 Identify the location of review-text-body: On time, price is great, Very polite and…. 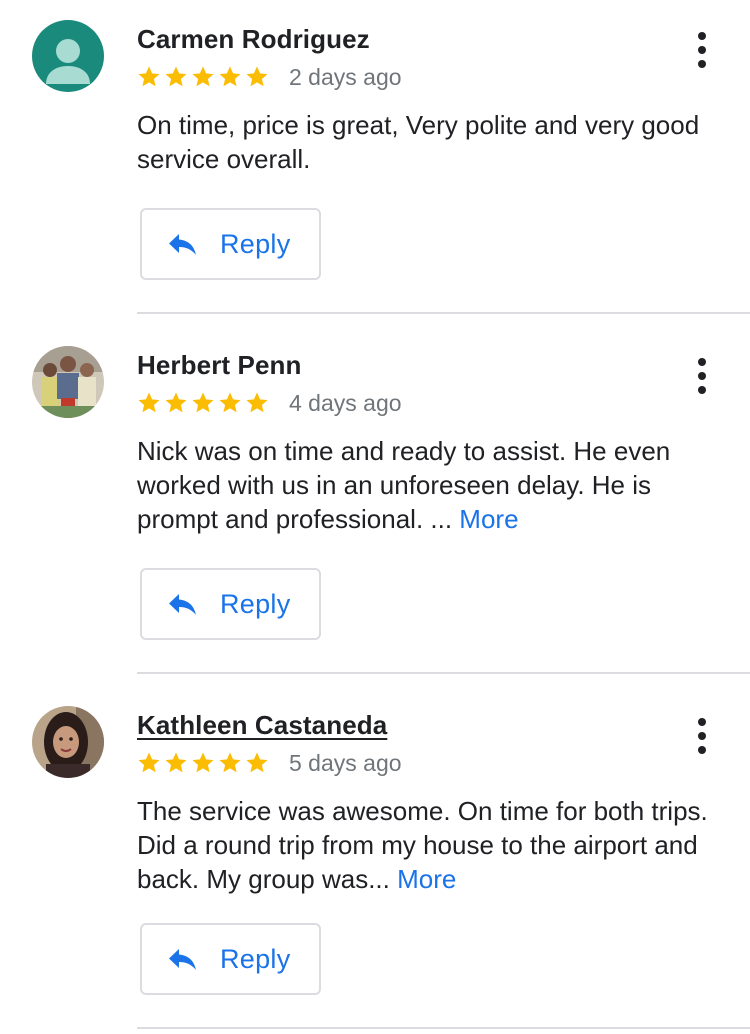
(418, 142).